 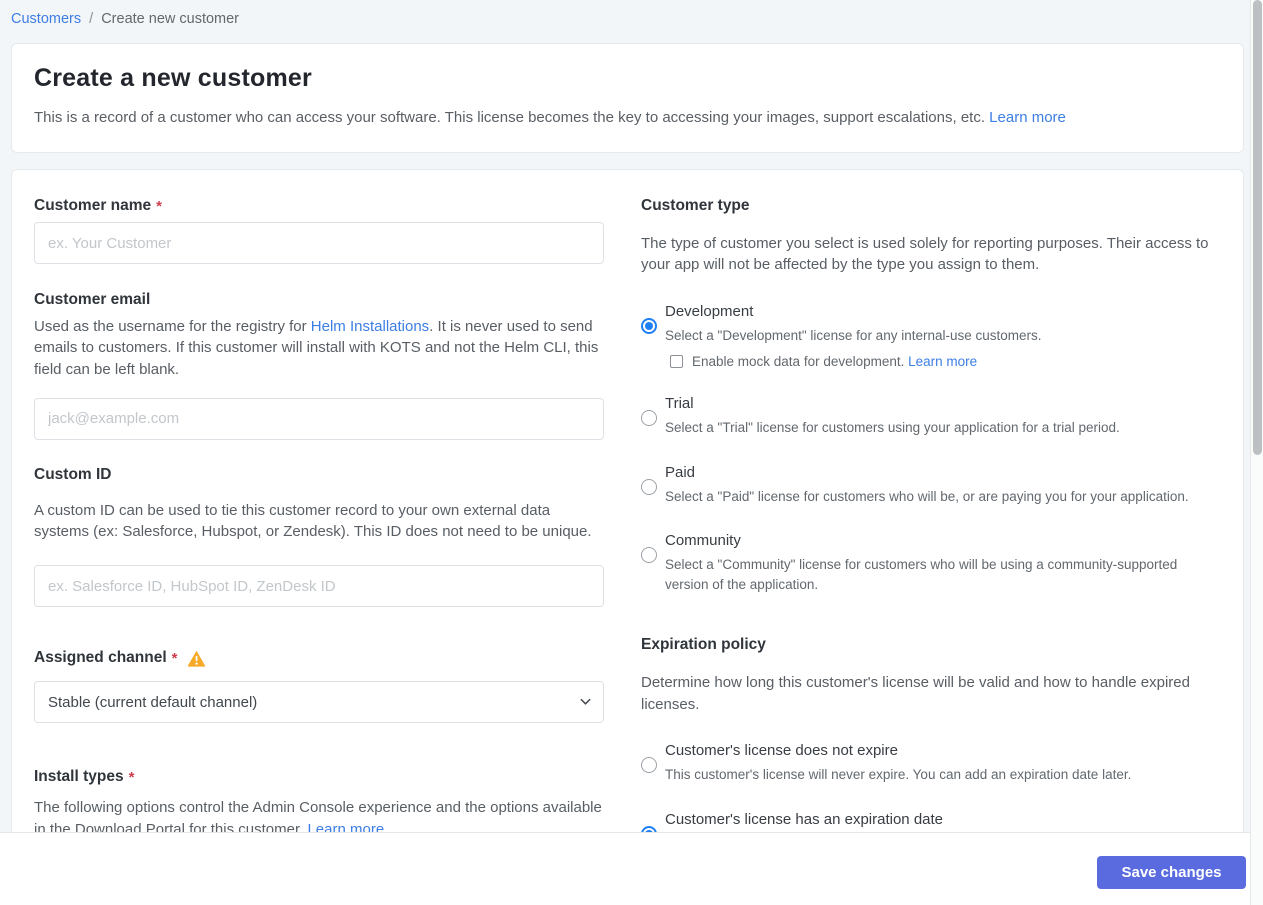 I want to click on assigned-channel-select: Stable (current default channel), so click(x=319, y=702).